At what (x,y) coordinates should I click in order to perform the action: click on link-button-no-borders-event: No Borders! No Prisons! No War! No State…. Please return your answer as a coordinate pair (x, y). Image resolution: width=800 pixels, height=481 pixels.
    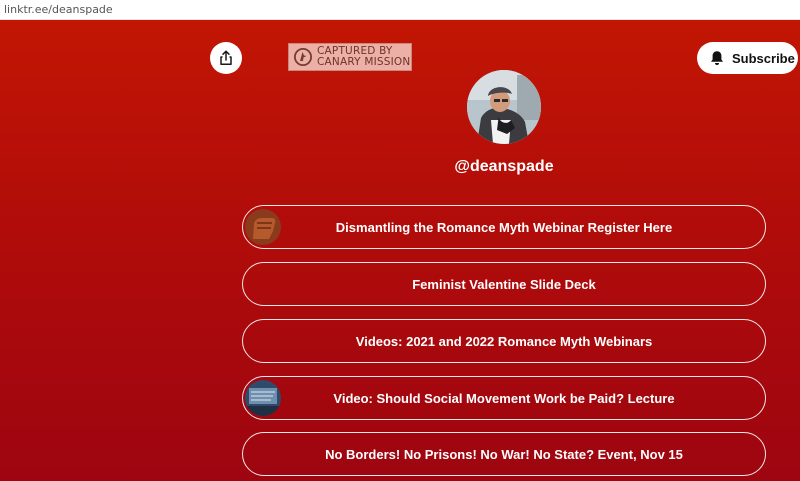
    Looking at the image, I should click on (504, 454).